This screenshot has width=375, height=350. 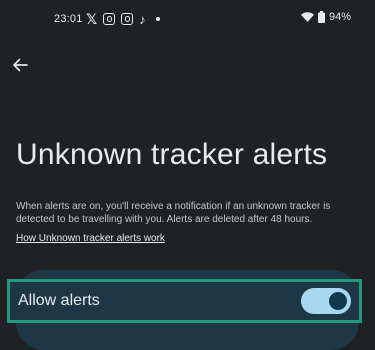 What do you see at coordinates (326, 301) in the screenshot?
I see `allow-alerts-toggle` at bounding box center [326, 301].